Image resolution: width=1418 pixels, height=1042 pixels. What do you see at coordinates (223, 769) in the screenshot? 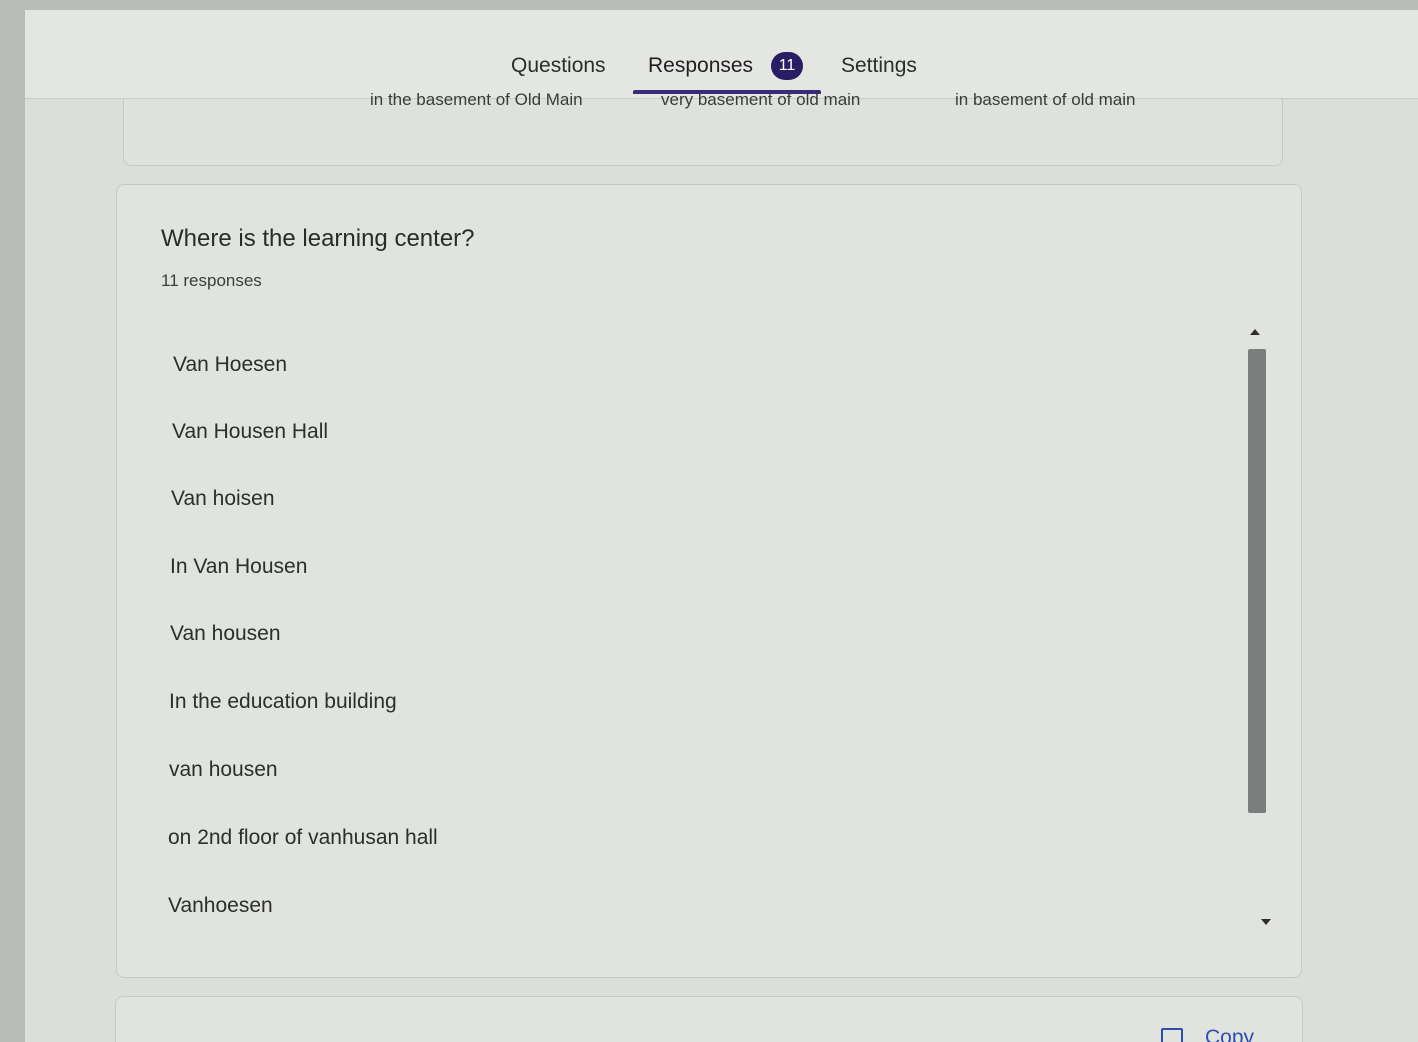
I see `list-item: van housen` at bounding box center [223, 769].